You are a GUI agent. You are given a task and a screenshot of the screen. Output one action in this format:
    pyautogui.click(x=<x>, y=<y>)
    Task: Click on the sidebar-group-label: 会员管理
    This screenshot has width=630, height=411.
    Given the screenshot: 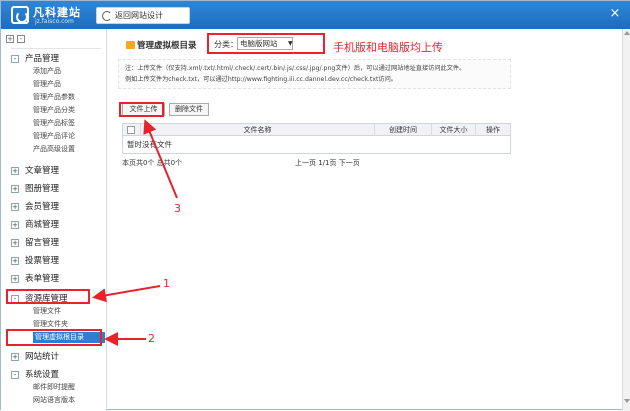 What is the action you would take?
    pyautogui.click(x=42, y=207)
    